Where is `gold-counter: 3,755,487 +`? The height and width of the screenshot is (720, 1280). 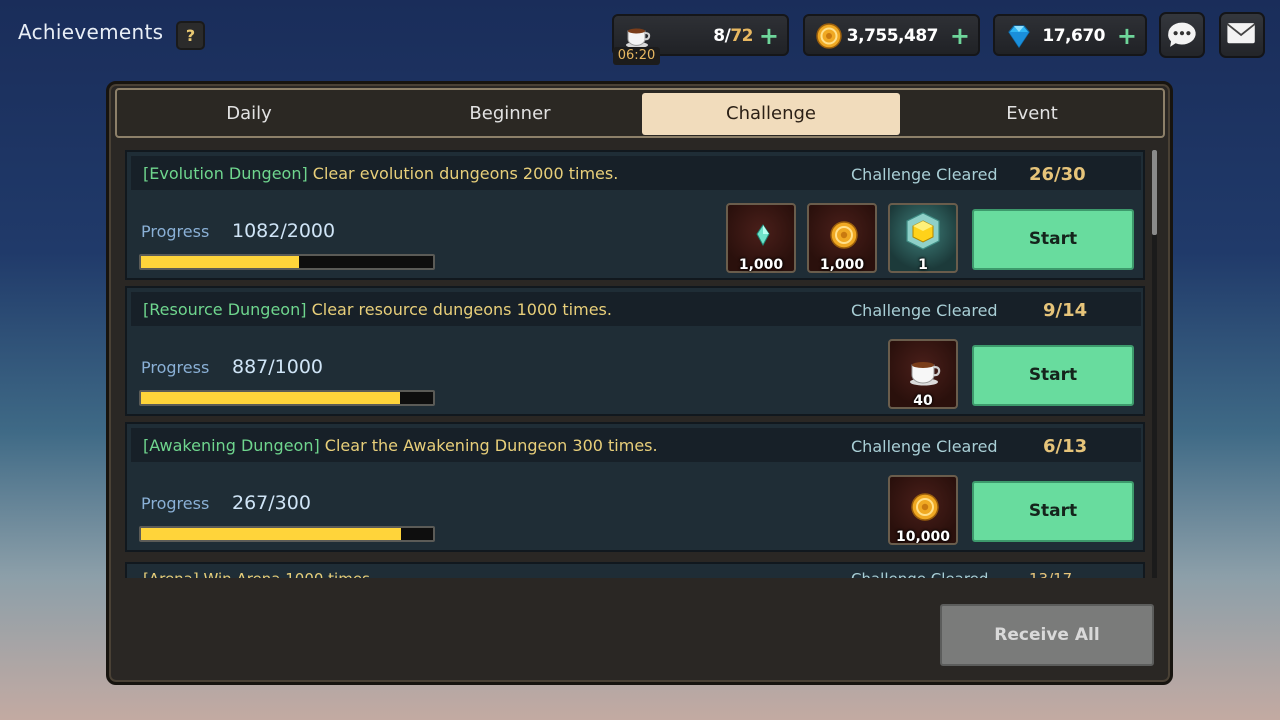
gold-counter: 3,755,487 + is located at coordinates (891, 35).